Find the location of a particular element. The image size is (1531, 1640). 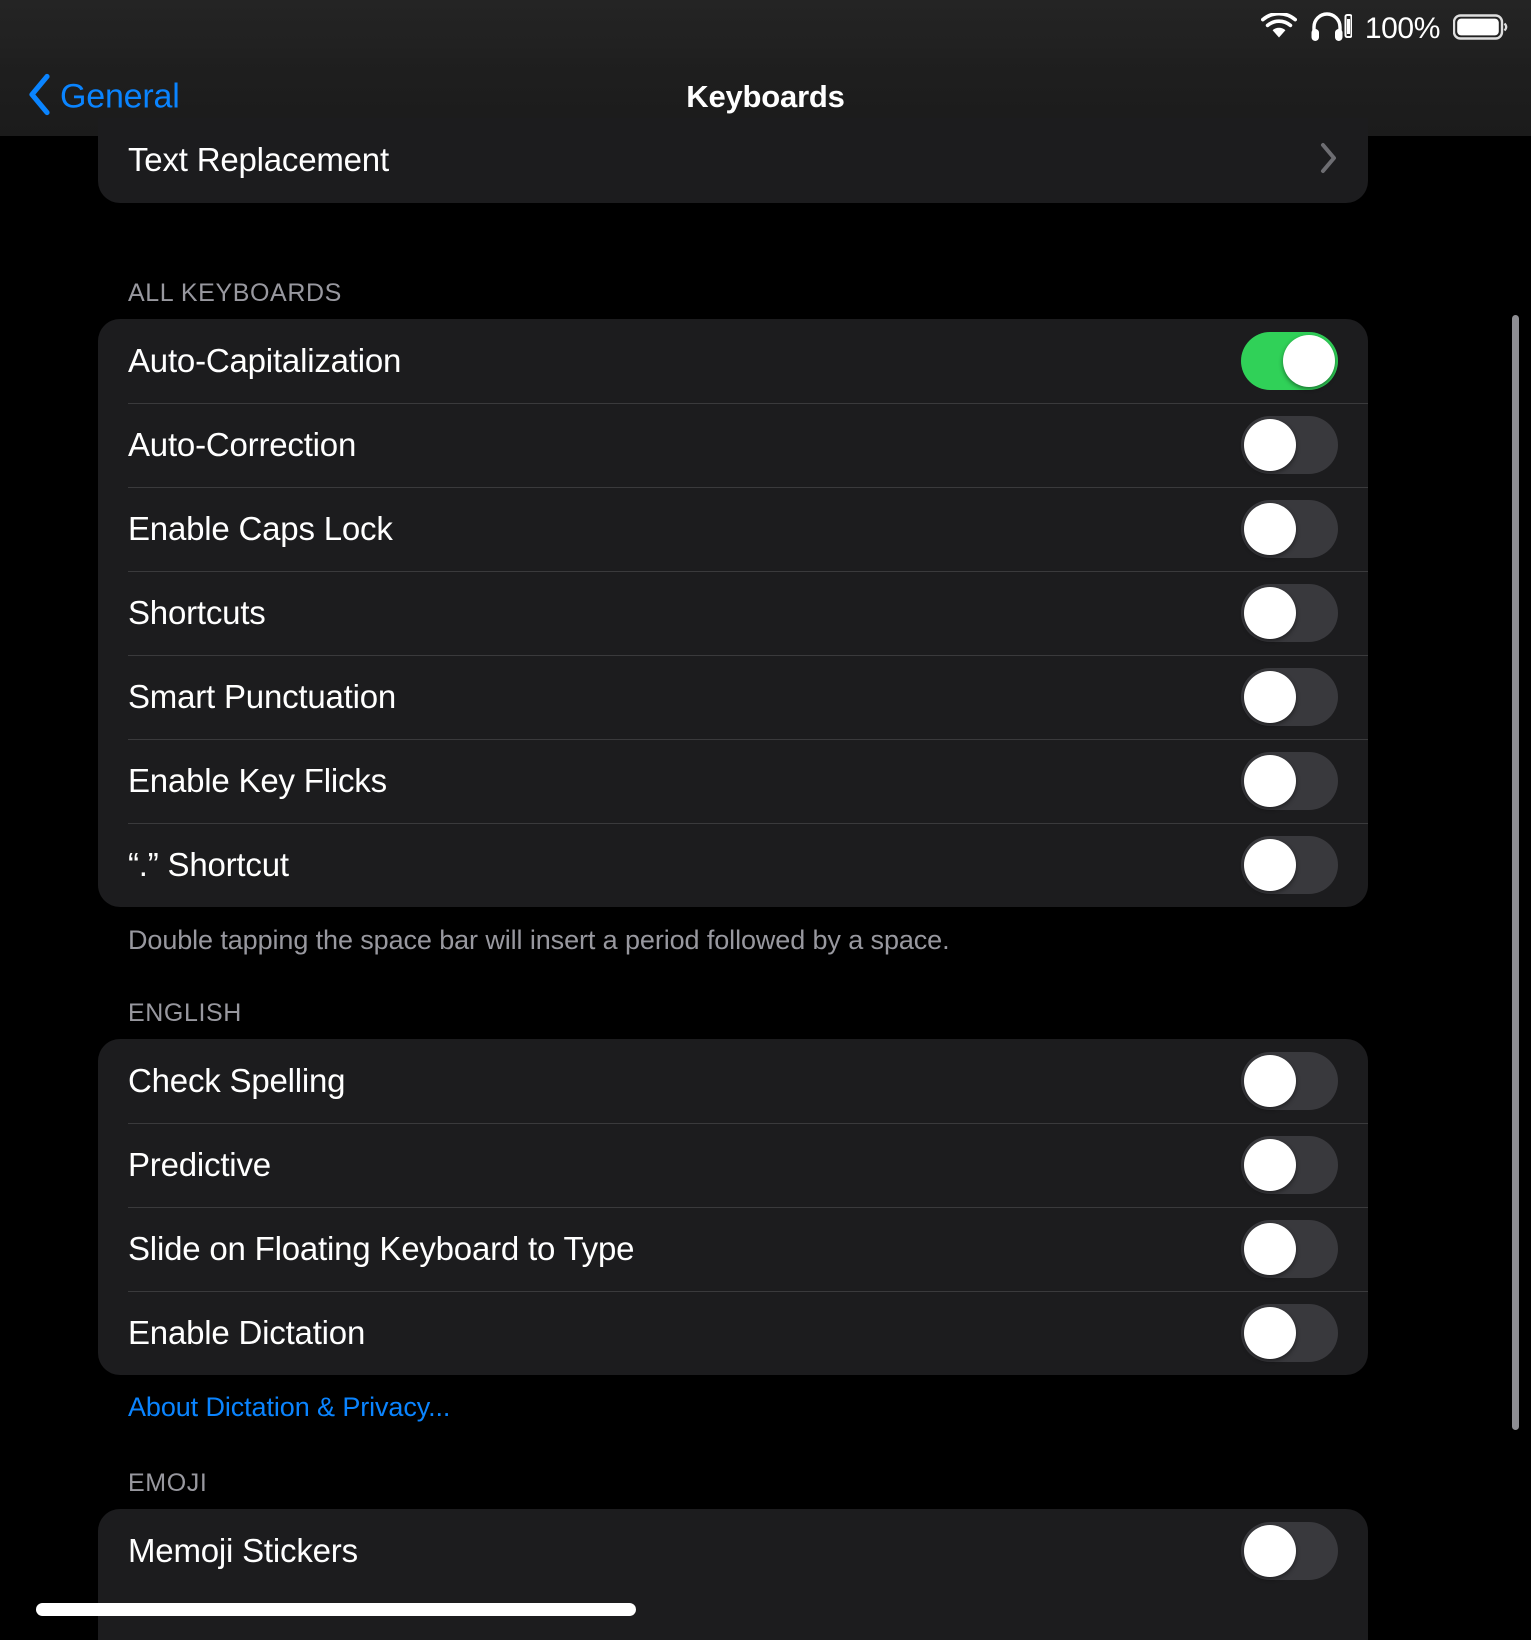

section-header-emoji: EMOJI is located at coordinates (168, 1483).